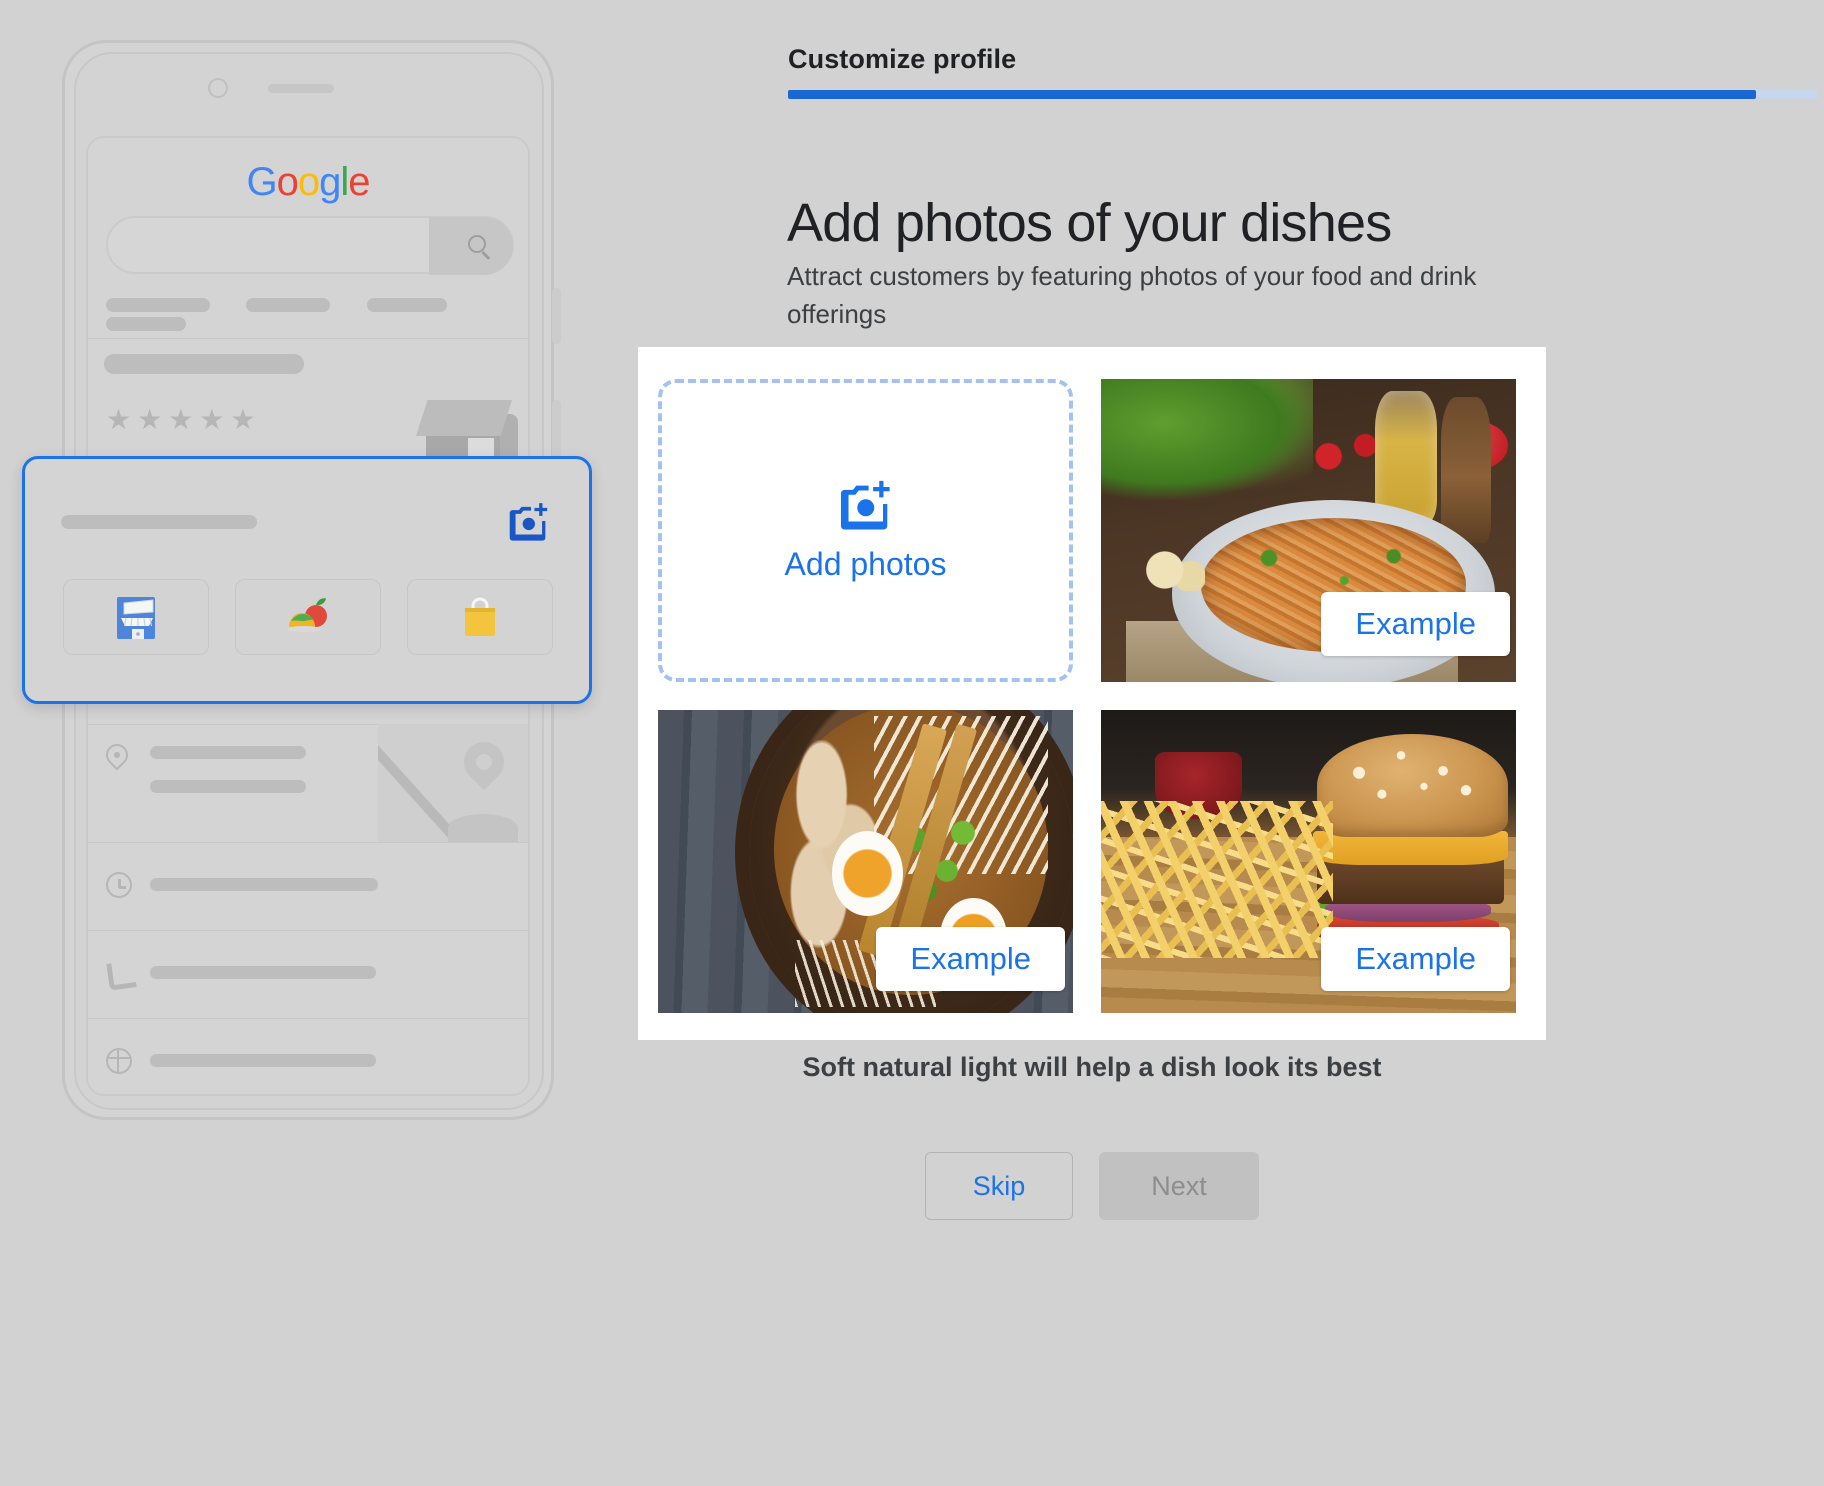 The height and width of the screenshot is (1486, 1824). What do you see at coordinates (159, 522) in the screenshot?
I see `callout-title-placeholder` at bounding box center [159, 522].